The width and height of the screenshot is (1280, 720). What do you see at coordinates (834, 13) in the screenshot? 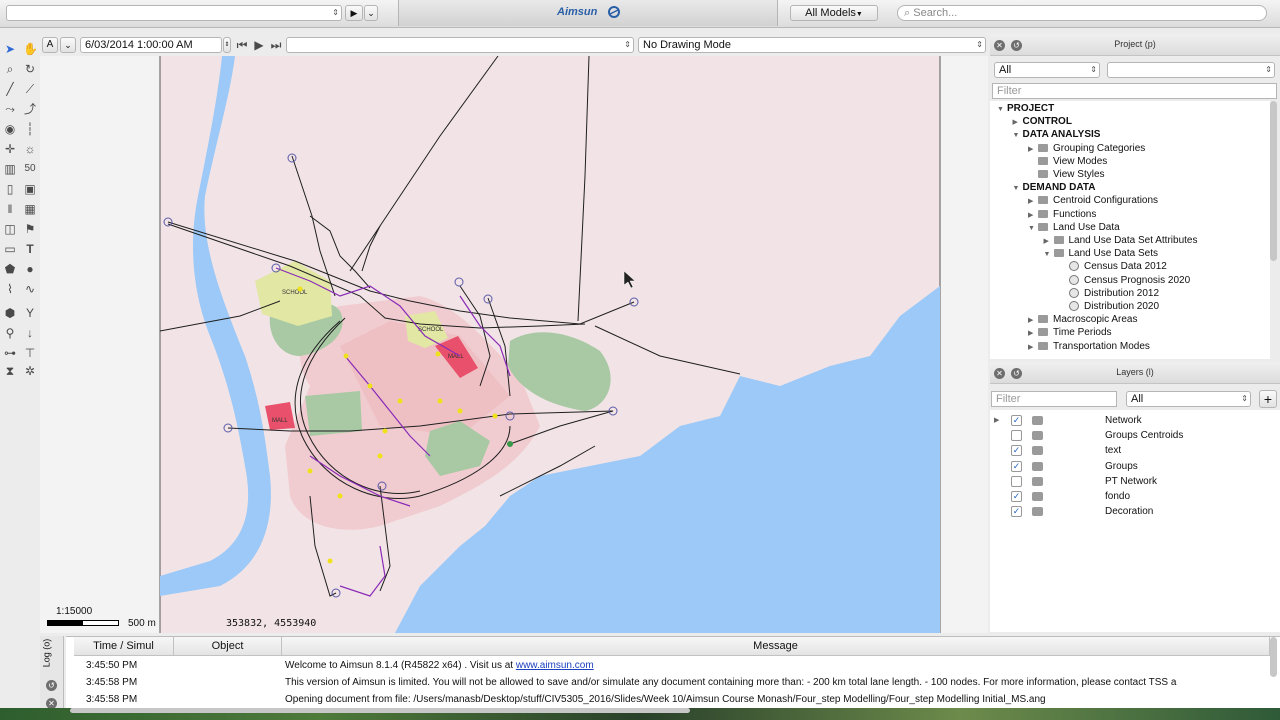
I see `models-filter-button: All Models▼` at bounding box center [834, 13].